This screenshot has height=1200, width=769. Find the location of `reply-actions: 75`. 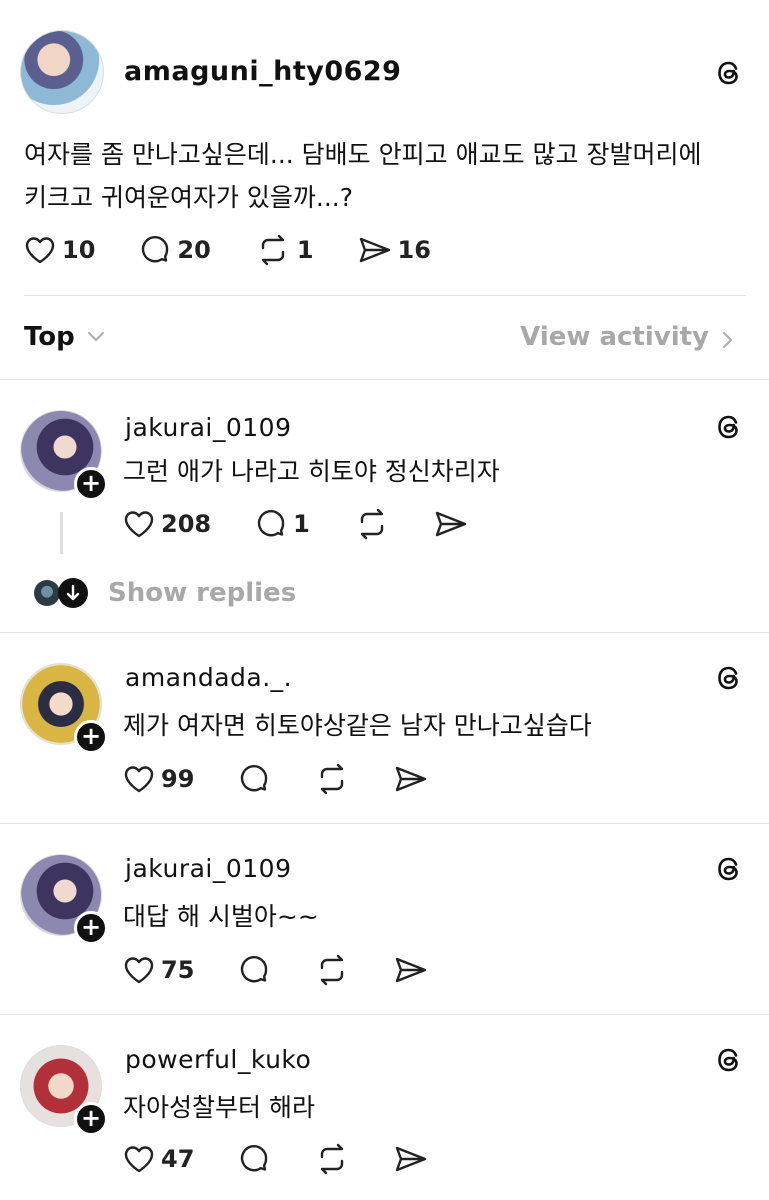

reply-actions: 75 is located at coordinates (275, 970).